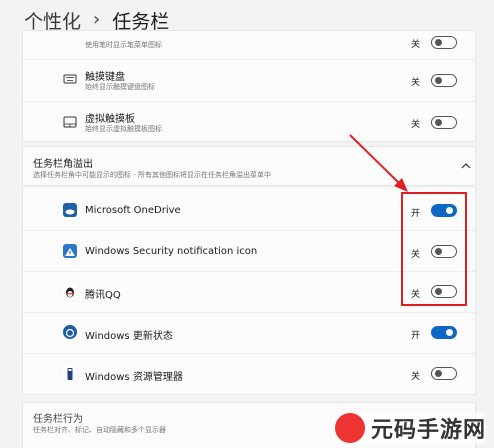 This screenshot has width=494, height=448. Describe the element at coordinates (70, 79) in the screenshot. I see `keyboard-icon` at that location.